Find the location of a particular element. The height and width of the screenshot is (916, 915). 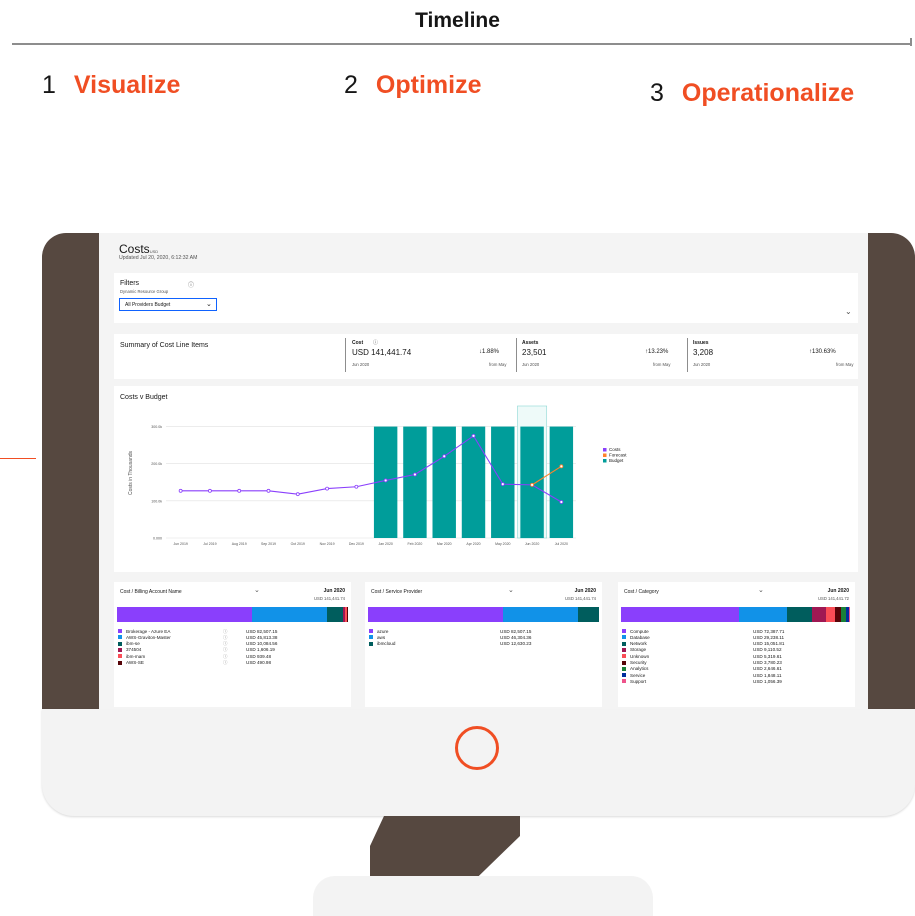

panel-total: USD 141,441.72 is located at coordinates (833, 598).